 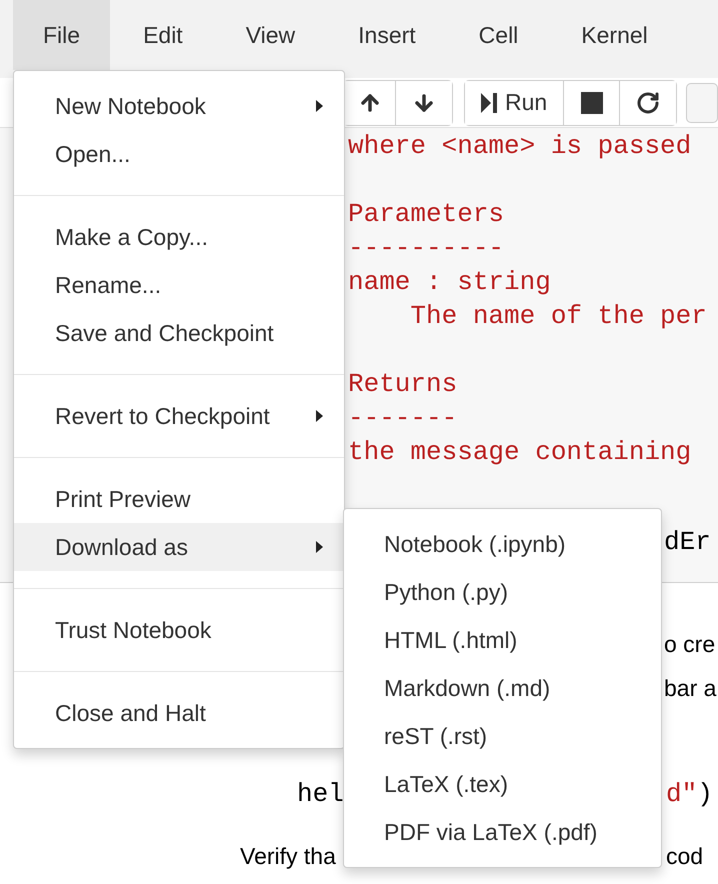 I want to click on menu-item: reST (.rst), so click(x=502, y=736).